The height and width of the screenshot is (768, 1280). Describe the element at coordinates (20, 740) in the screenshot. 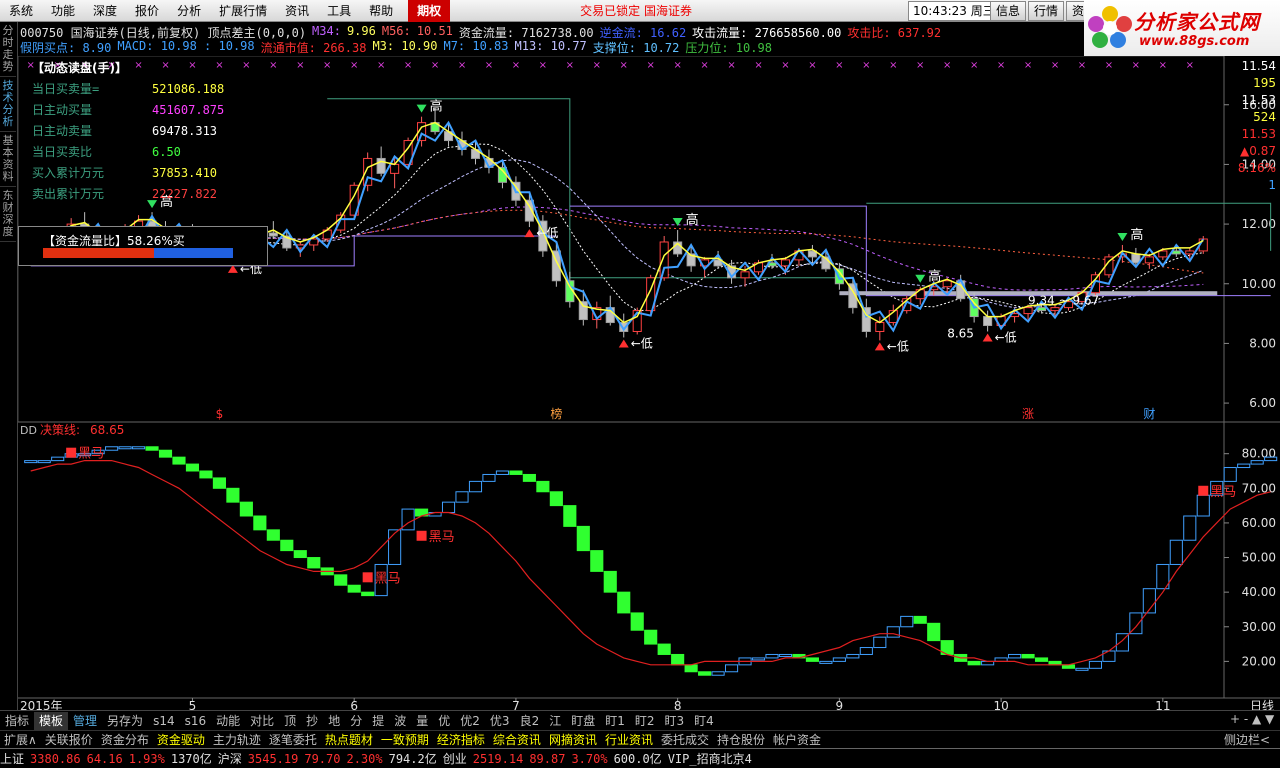

I see `function-button: 扩展∧` at that location.